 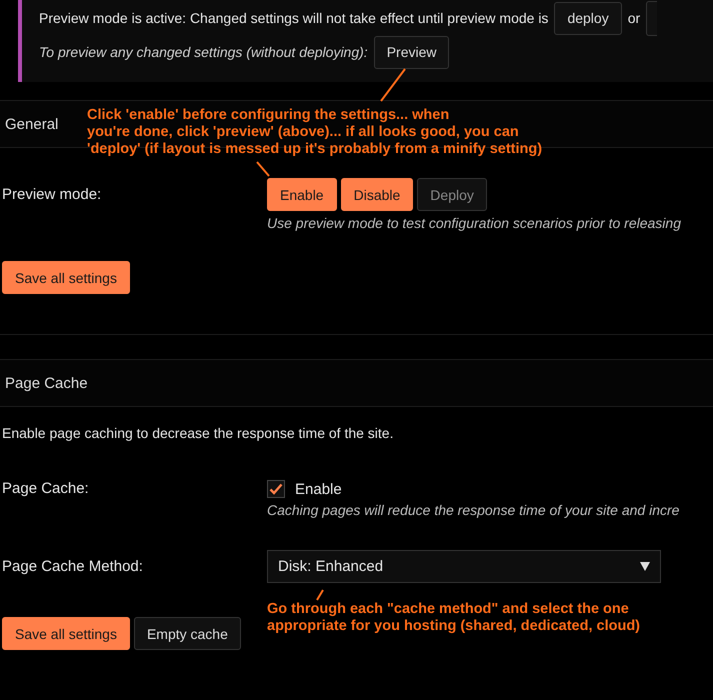 I want to click on section-intro: Enable page caching to decrease the response time of the site., so click(x=197, y=433).